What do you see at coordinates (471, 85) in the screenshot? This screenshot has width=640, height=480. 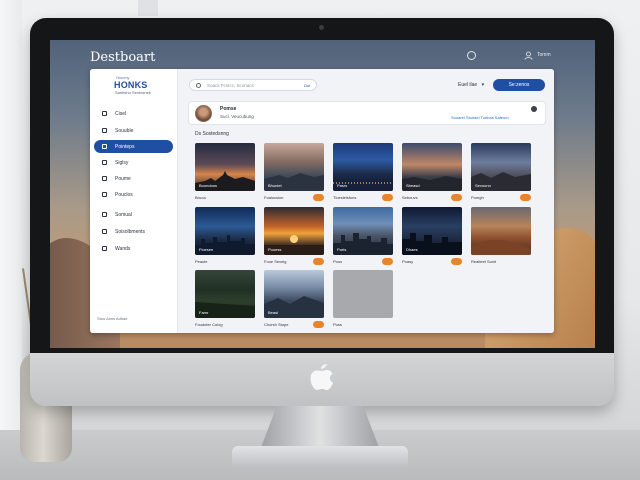 I see `filter-dropdown: Euel ilae ▾` at bounding box center [471, 85].